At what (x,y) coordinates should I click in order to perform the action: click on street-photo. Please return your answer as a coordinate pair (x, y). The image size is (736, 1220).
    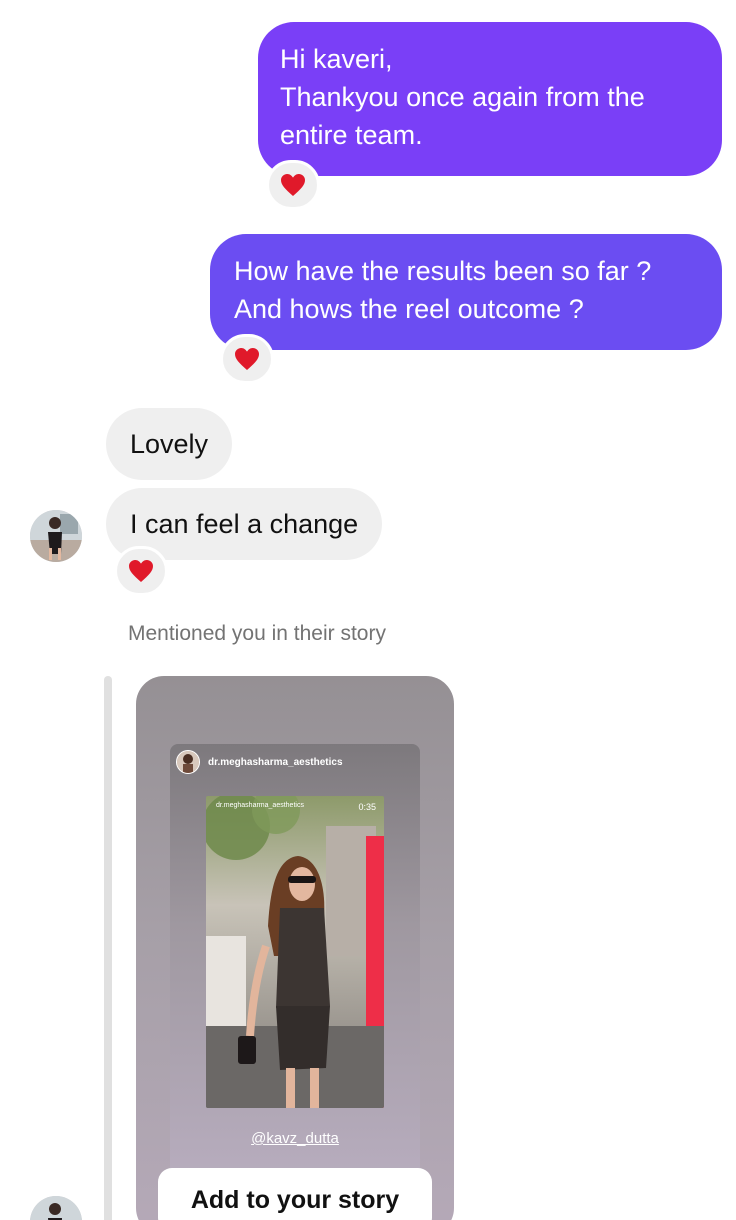
    Looking at the image, I should click on (295, 952).